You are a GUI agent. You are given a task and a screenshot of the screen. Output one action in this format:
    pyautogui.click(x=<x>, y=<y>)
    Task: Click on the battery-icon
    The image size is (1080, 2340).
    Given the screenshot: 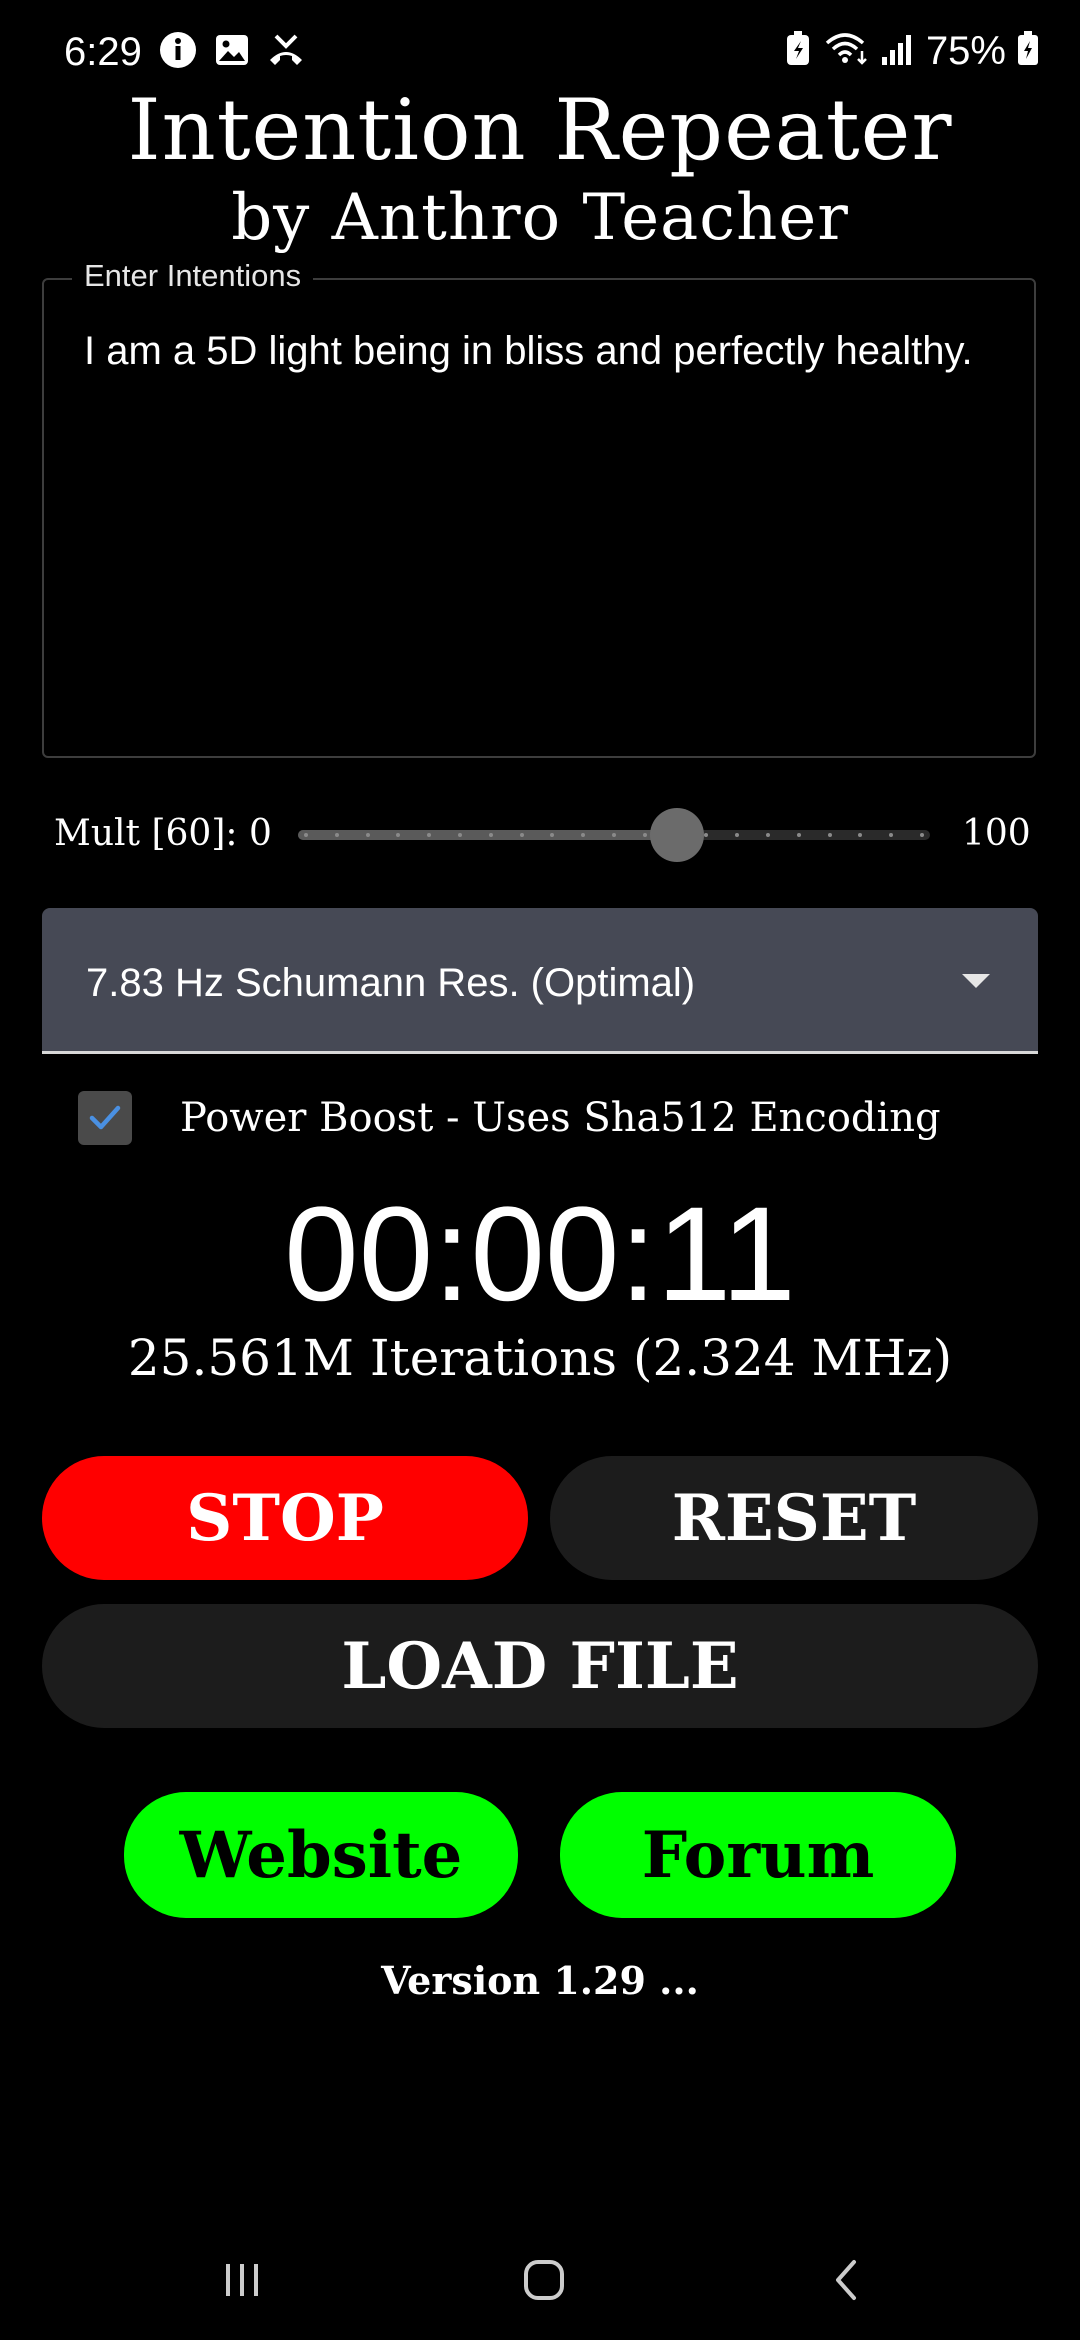 What is the action you would take?
    pyautogui.click(x=1028, y=51)
    